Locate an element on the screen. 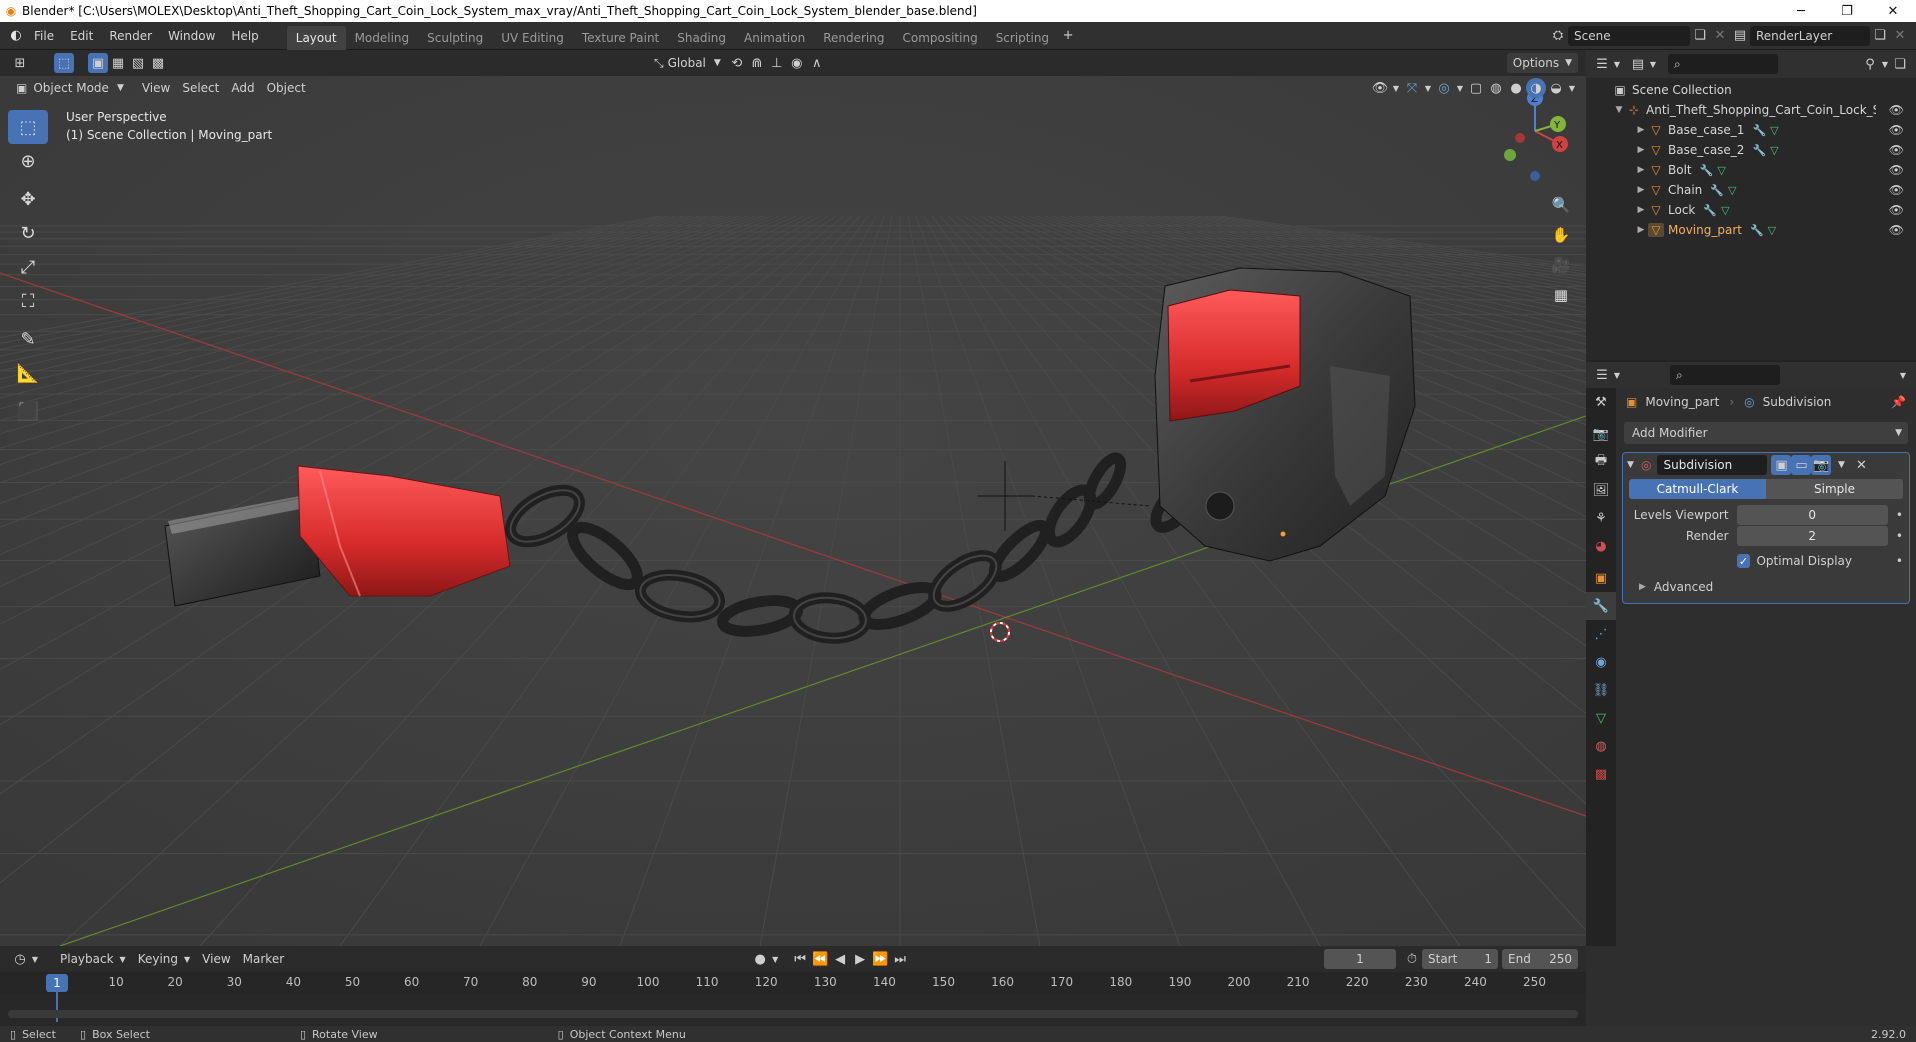 Image resolution: width=1916 pixels, height=1042 pixels. render-tab-icon: 📷 is located at coordinates (1601, 434).